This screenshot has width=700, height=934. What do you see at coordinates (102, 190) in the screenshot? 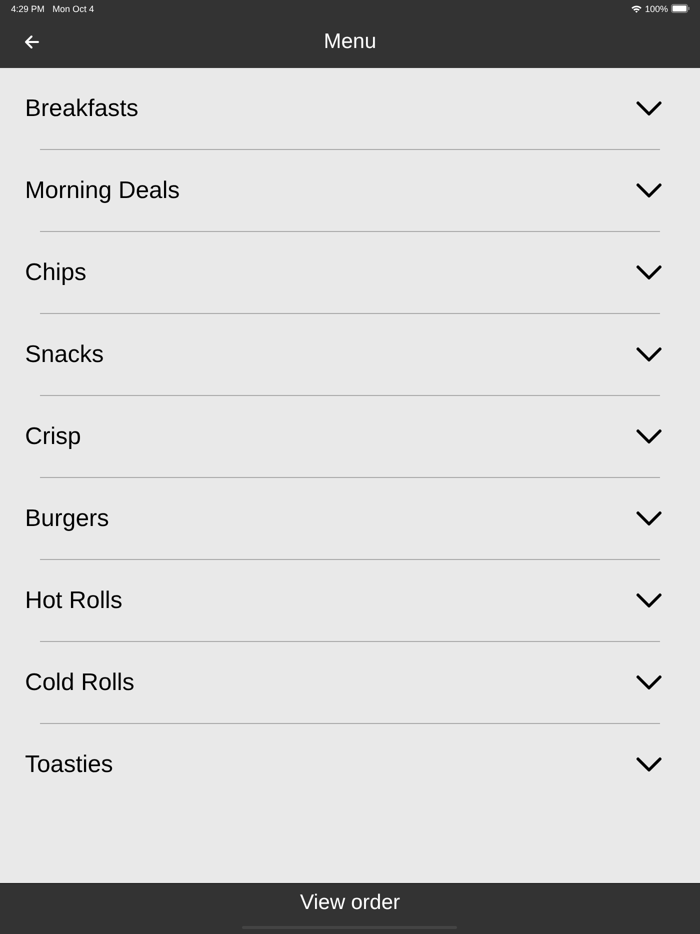
I see `category-label: Morning Deals` at bounding box center [102, 190].